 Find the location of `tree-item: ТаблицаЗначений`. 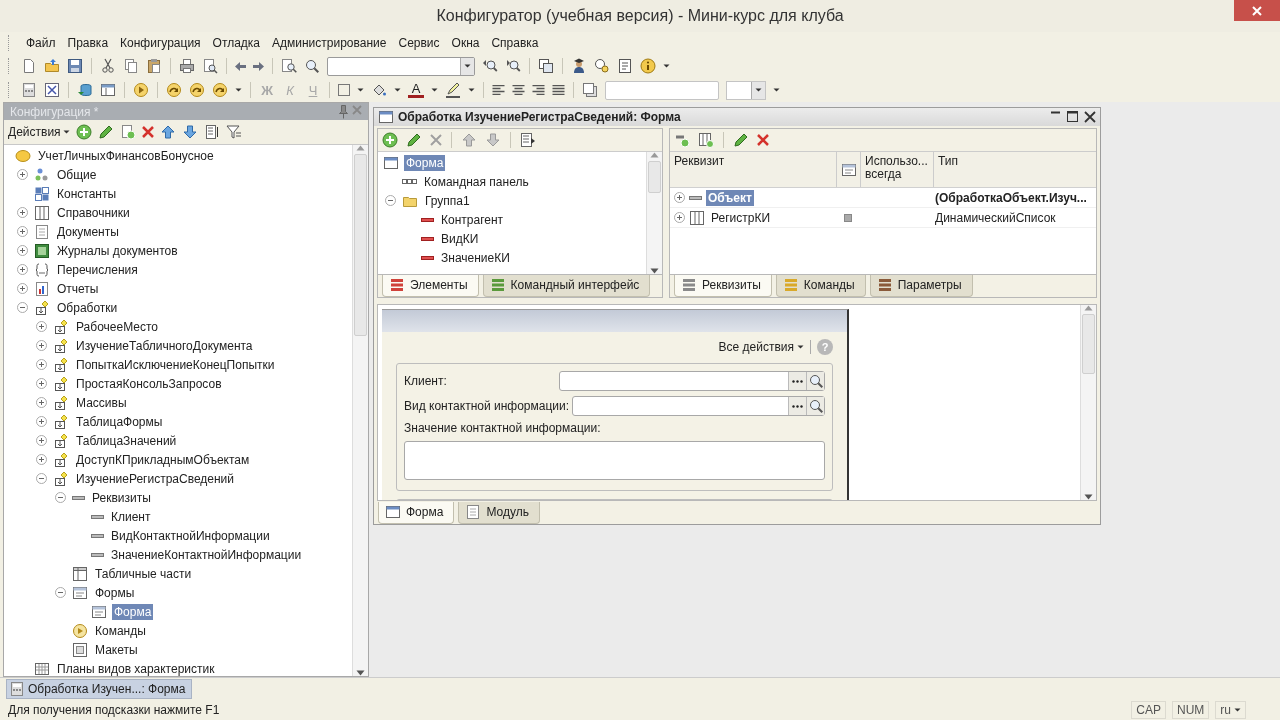

tree-item: ТаблицаЗначений is located at coordinates (126, 440).